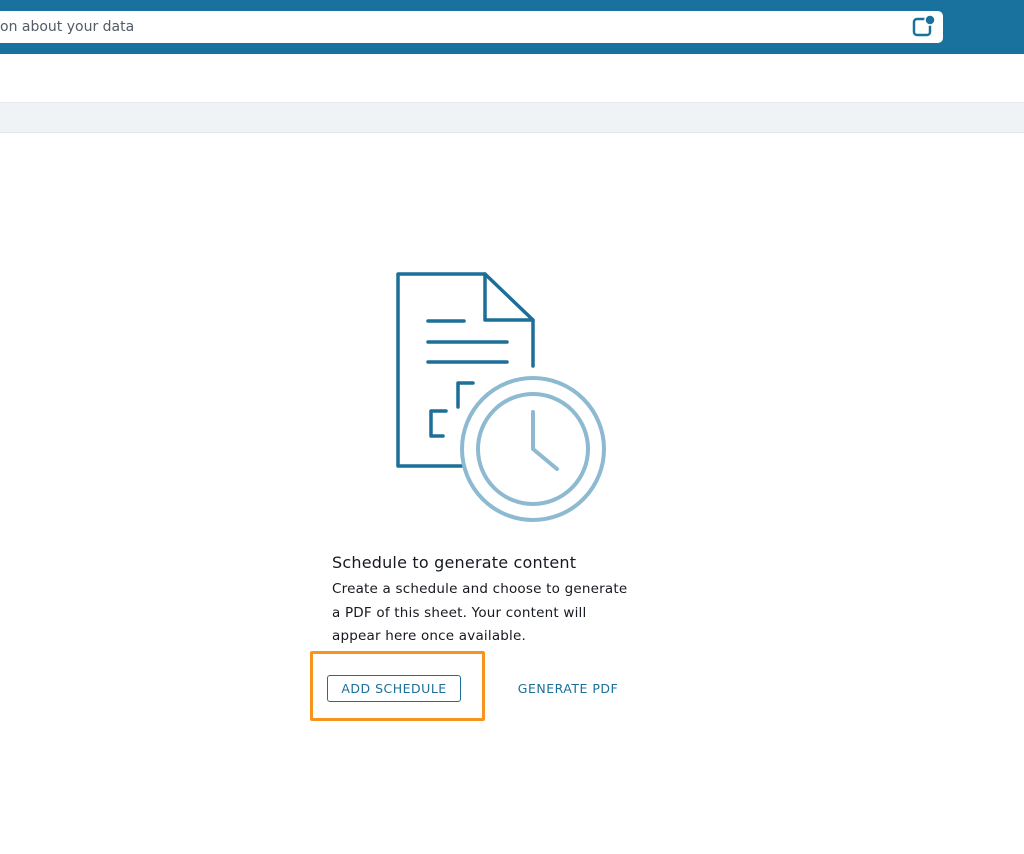 This screenshot has width=1024, height=854. Describe the element at coordinates (512, 78) in the screenshot. I see `sub-header` at that location.